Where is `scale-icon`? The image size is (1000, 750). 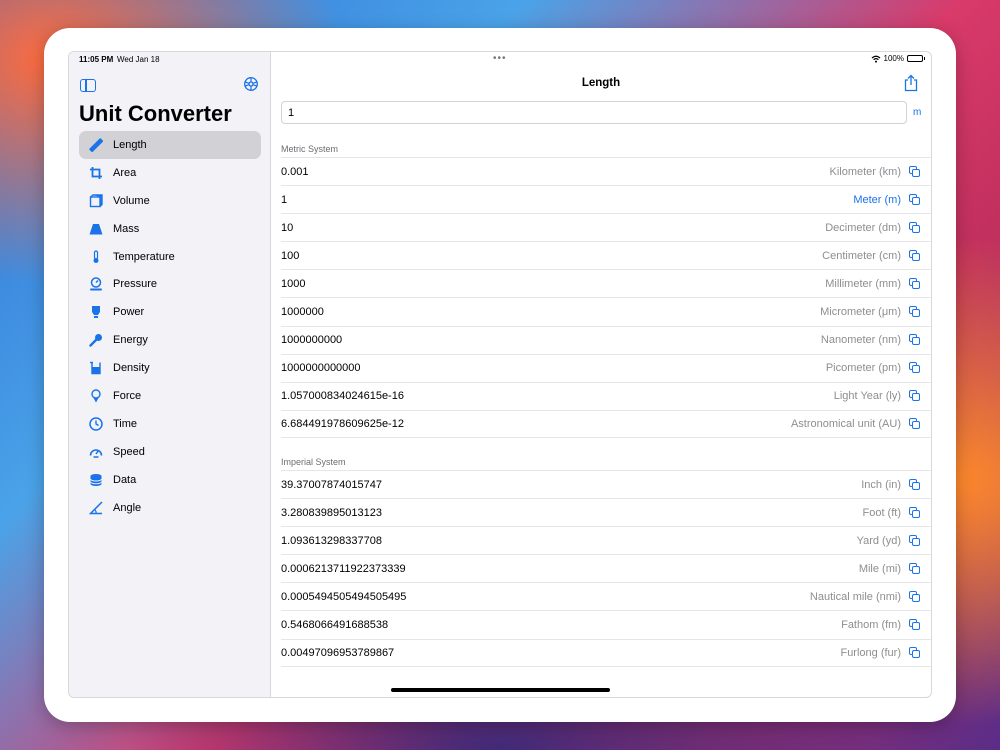
scale-icon is located at coordinates (96, 229).